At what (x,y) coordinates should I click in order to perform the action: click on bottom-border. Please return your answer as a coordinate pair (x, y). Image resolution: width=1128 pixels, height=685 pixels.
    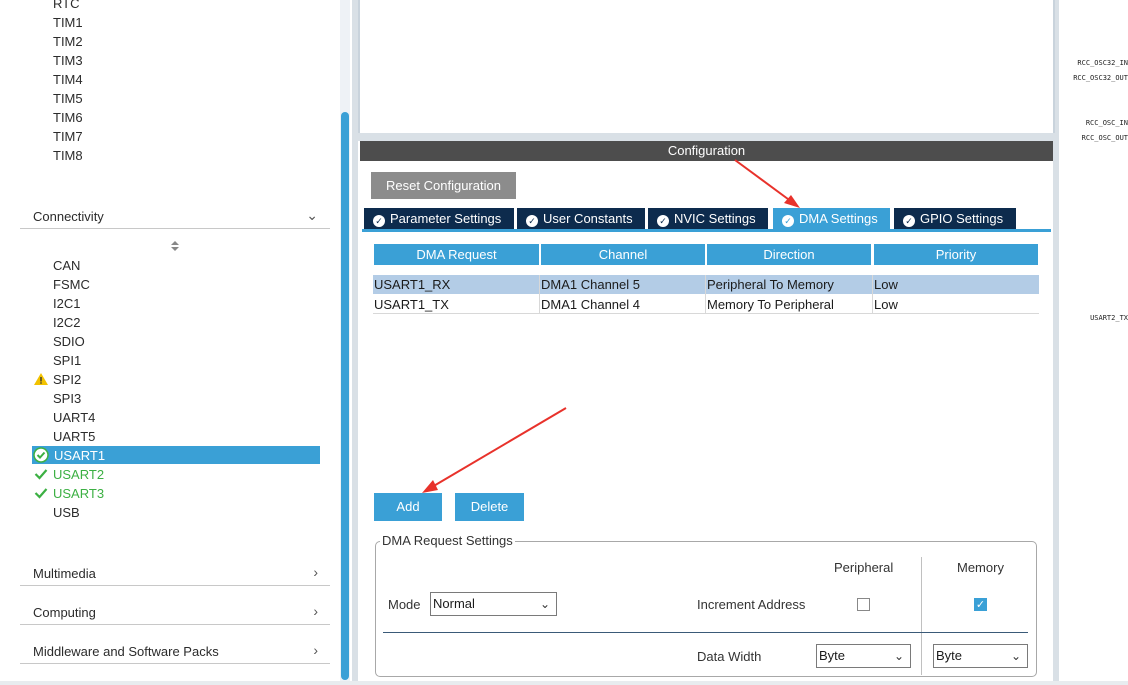
    Looking at the image, I should click on (564, 683).